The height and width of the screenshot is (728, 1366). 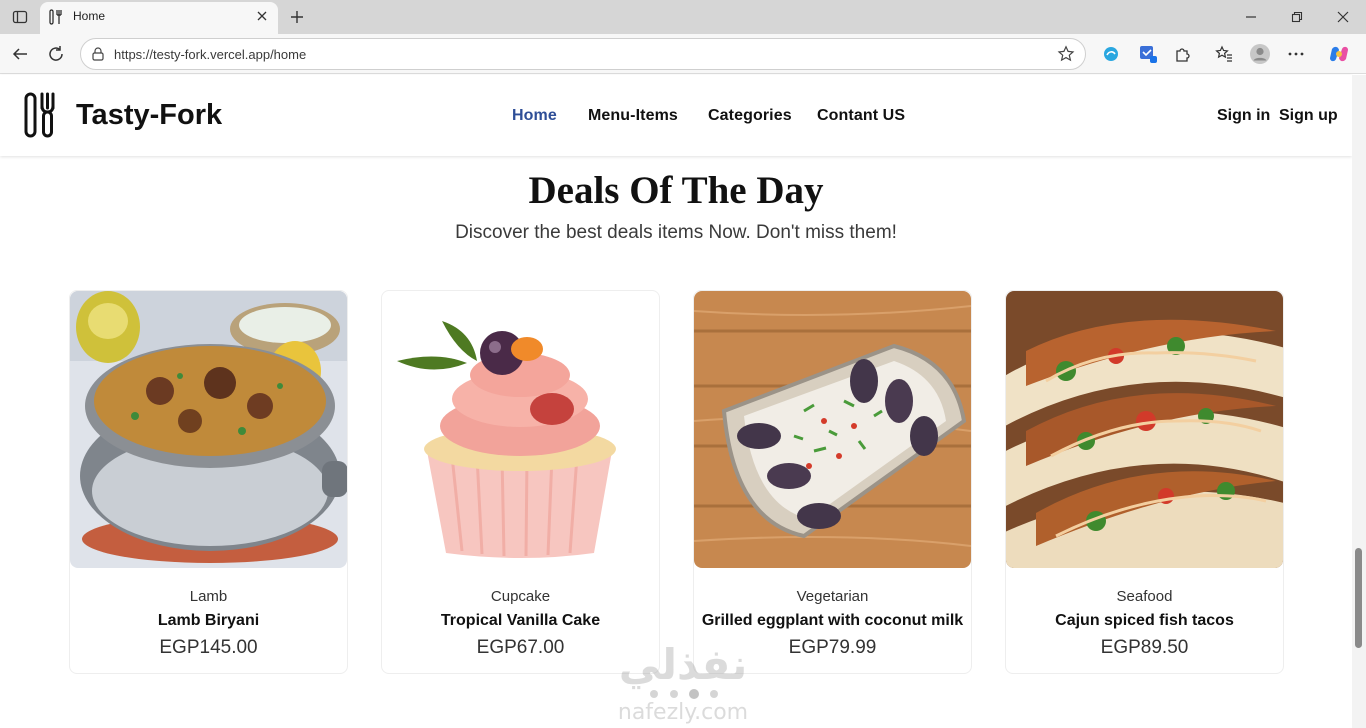 I want to click on sign-up-link: Sign up, so click(x=1308, y=116).